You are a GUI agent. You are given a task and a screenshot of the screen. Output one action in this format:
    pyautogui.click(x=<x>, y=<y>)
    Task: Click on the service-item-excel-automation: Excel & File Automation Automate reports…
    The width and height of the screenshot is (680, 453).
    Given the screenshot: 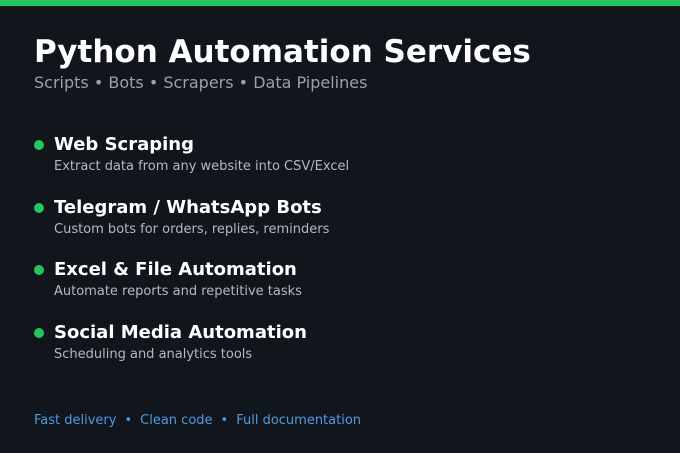 What is the action you would take?
    pyautogui.click(x=344, y=290)
    